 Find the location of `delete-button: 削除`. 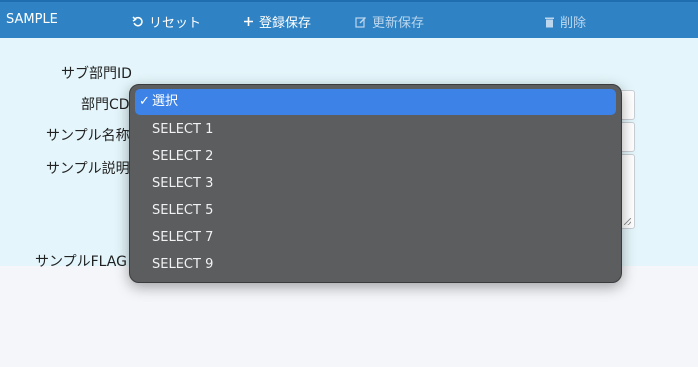

delete-button: 削除 is located at coordinates (565, 21).